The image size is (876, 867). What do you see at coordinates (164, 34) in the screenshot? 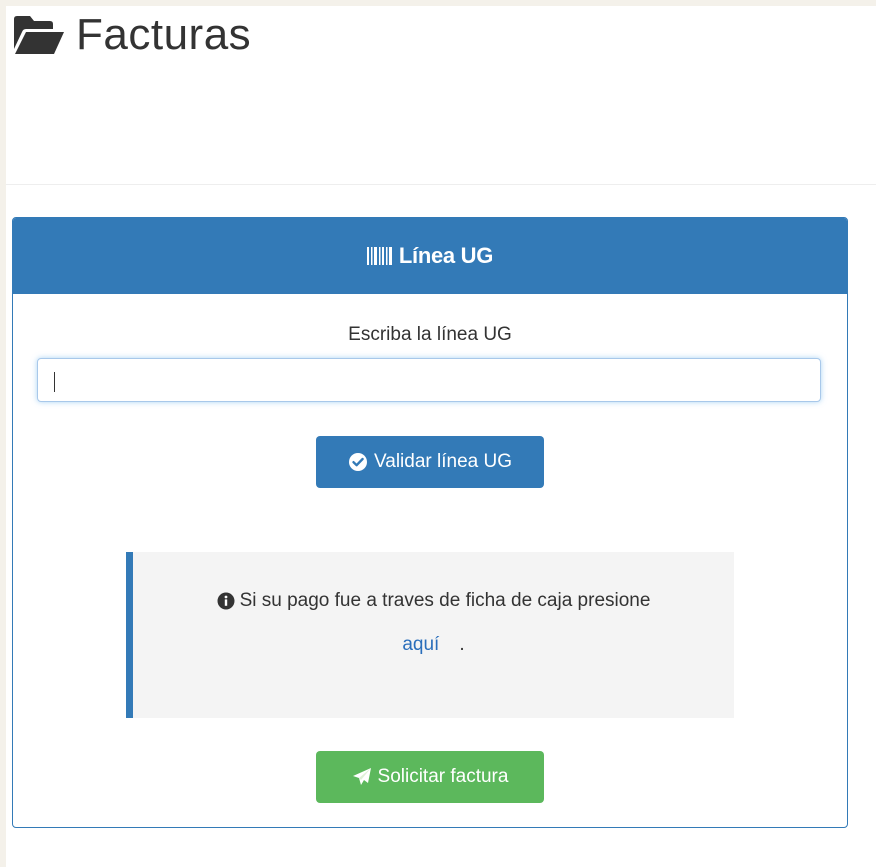
I see `page-title: Facturas` at bounding box center [164, 34].